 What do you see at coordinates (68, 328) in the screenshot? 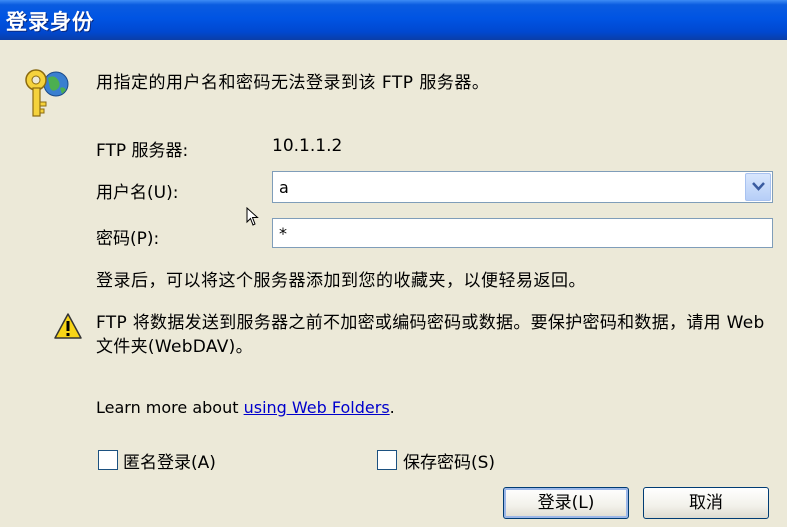
I see `warning-icon` at bounding box center [68, 328].